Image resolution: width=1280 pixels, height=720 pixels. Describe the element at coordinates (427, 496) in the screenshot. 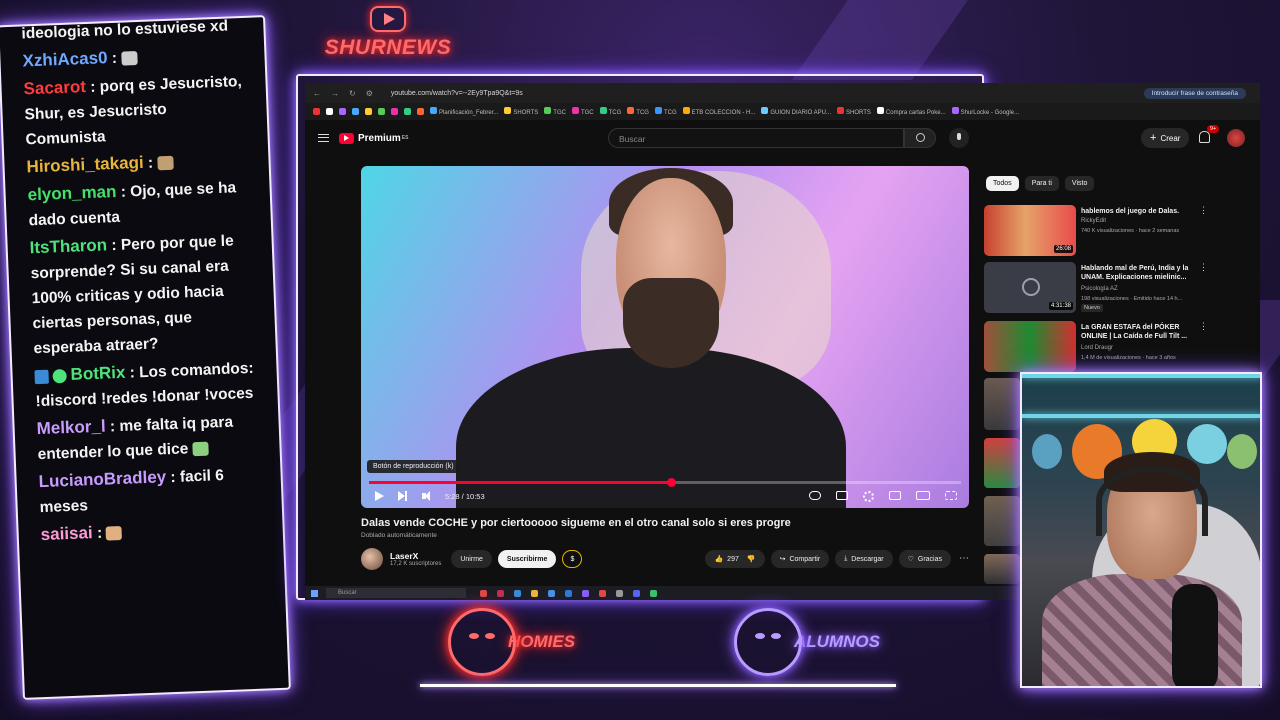

I see `volume-icon` at that location.